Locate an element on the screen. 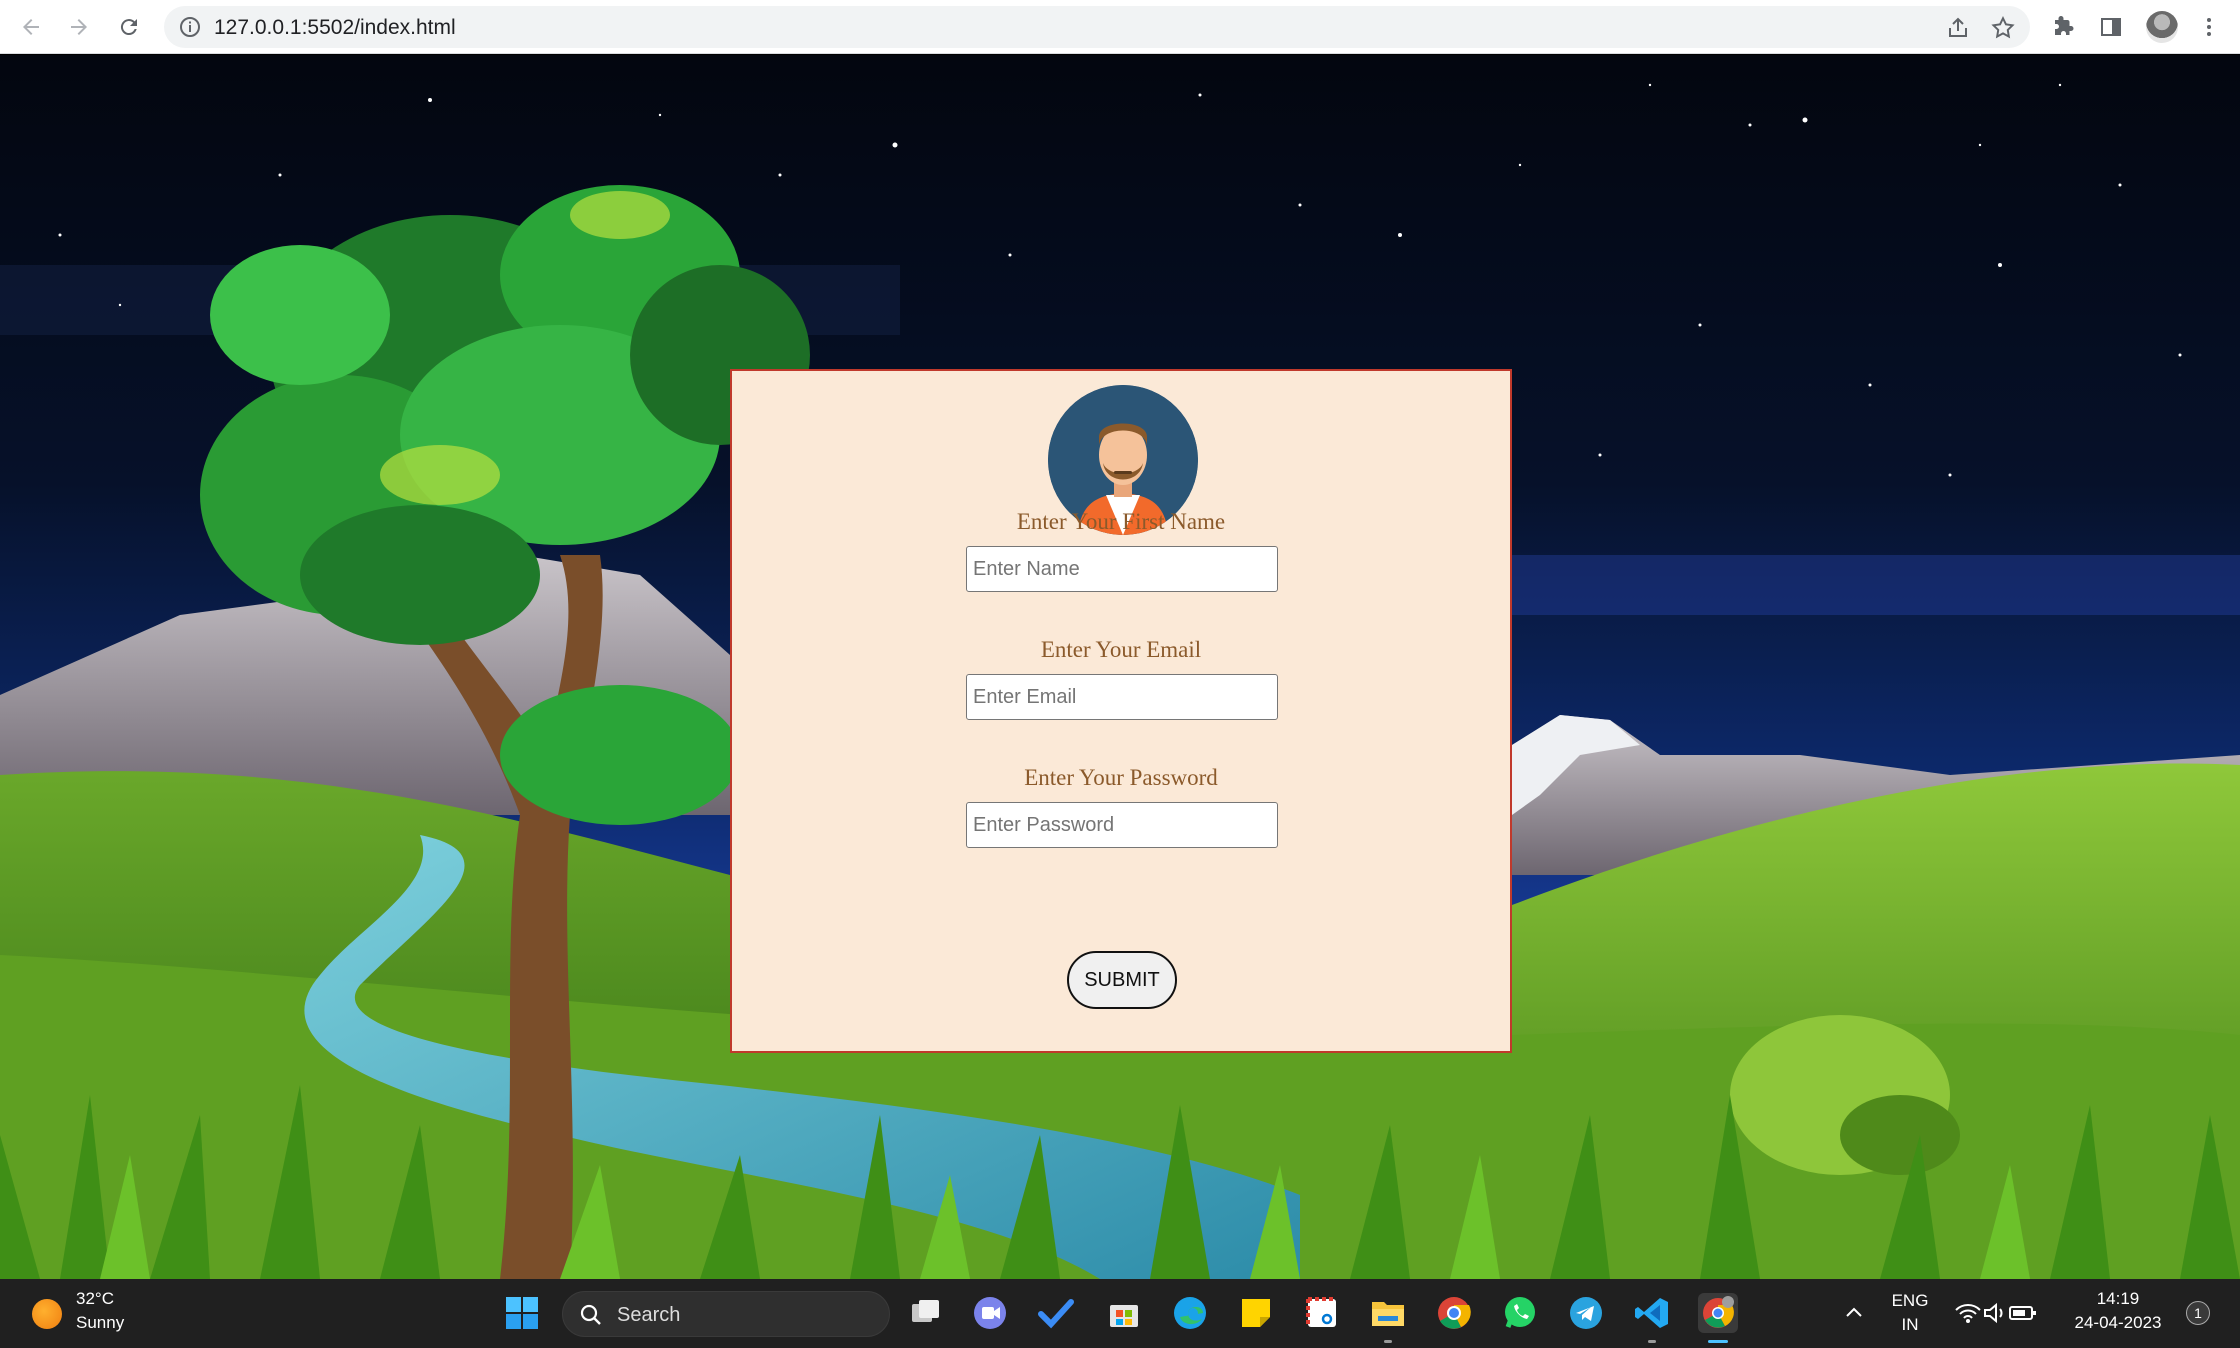 The image size is (2240, 1348). battery-icon is located at coordinates (2022, 1313).